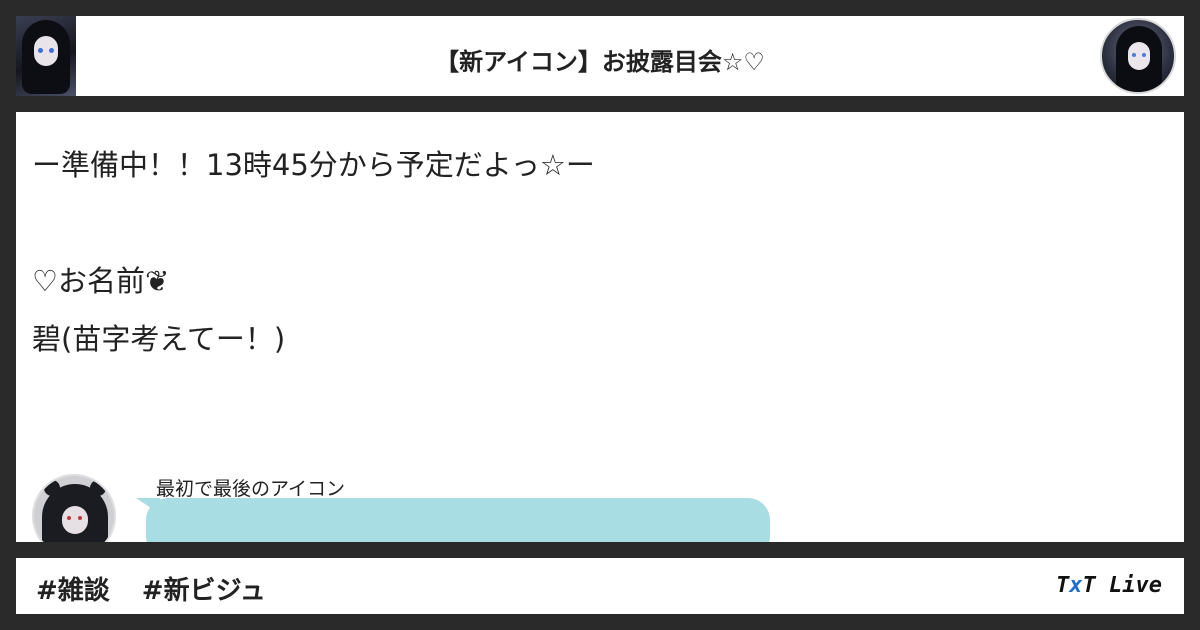 Image resolution: width=1200 pixels, height=630 pixels. I want to click on post-line-name-heading: ♡お名前❦, so click(101, 281).